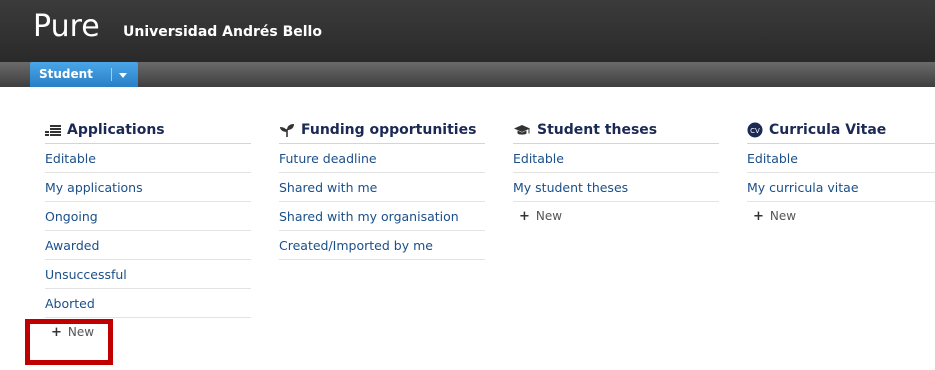 The height and width of the screenshot is (370, 935). I want to click on funding-sprout-icon, so click(287, 130).